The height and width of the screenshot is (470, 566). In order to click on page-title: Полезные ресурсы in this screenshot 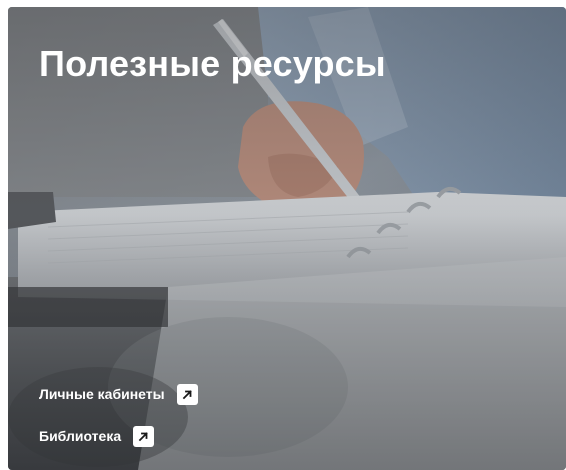, I will do `click(212, 63)`.